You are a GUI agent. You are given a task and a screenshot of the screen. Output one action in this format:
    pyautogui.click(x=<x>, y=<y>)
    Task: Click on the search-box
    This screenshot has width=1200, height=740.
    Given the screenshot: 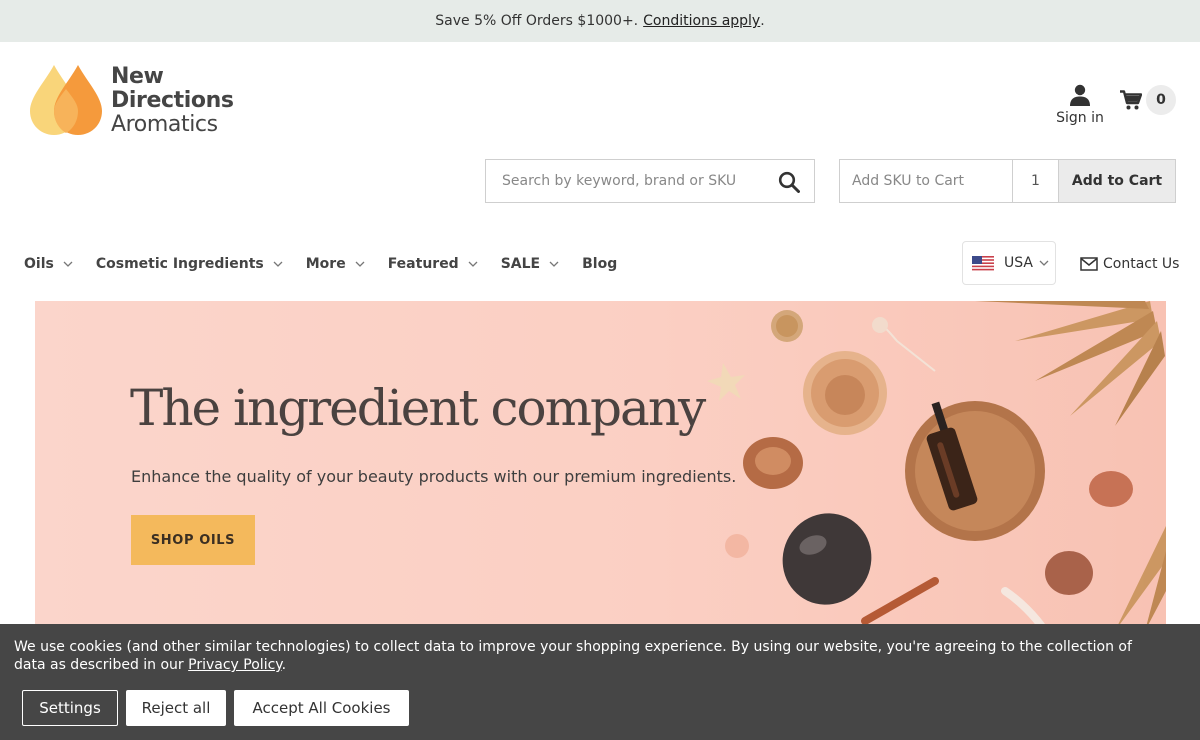 What is the action you would take?
    pyautogui.click(x=650, y=181)
    